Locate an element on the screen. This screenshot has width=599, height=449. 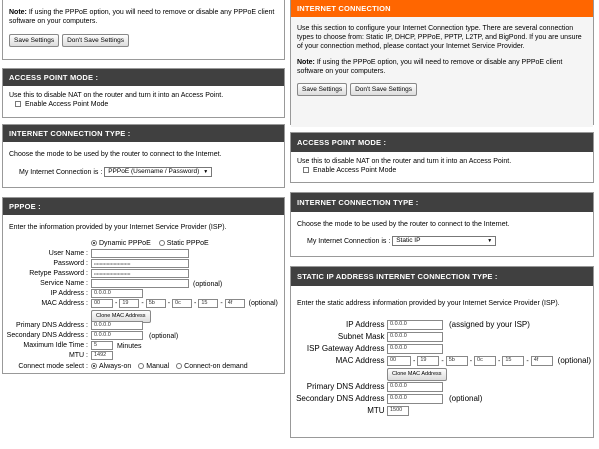
connect-mode-label: Connect mode select : is located at coordinates (53, 366).